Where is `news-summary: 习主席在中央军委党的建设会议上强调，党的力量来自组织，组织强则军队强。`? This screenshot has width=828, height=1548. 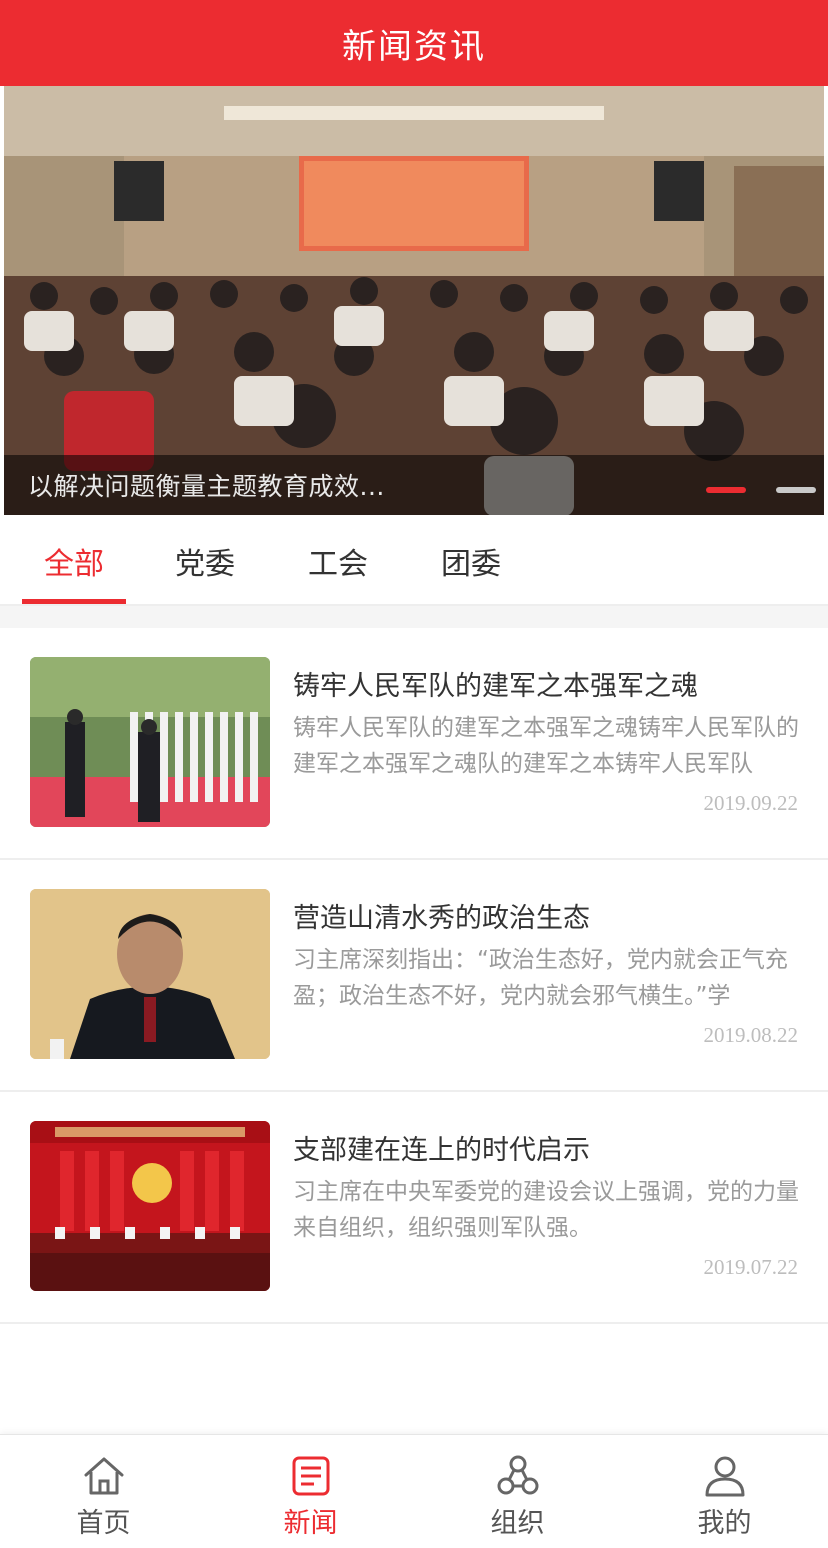
news-summary: 习主席在中央军委党的建设会议上强调，党的力量来自组织，组织强则军队强。 is located at coordinates (546, 1210).